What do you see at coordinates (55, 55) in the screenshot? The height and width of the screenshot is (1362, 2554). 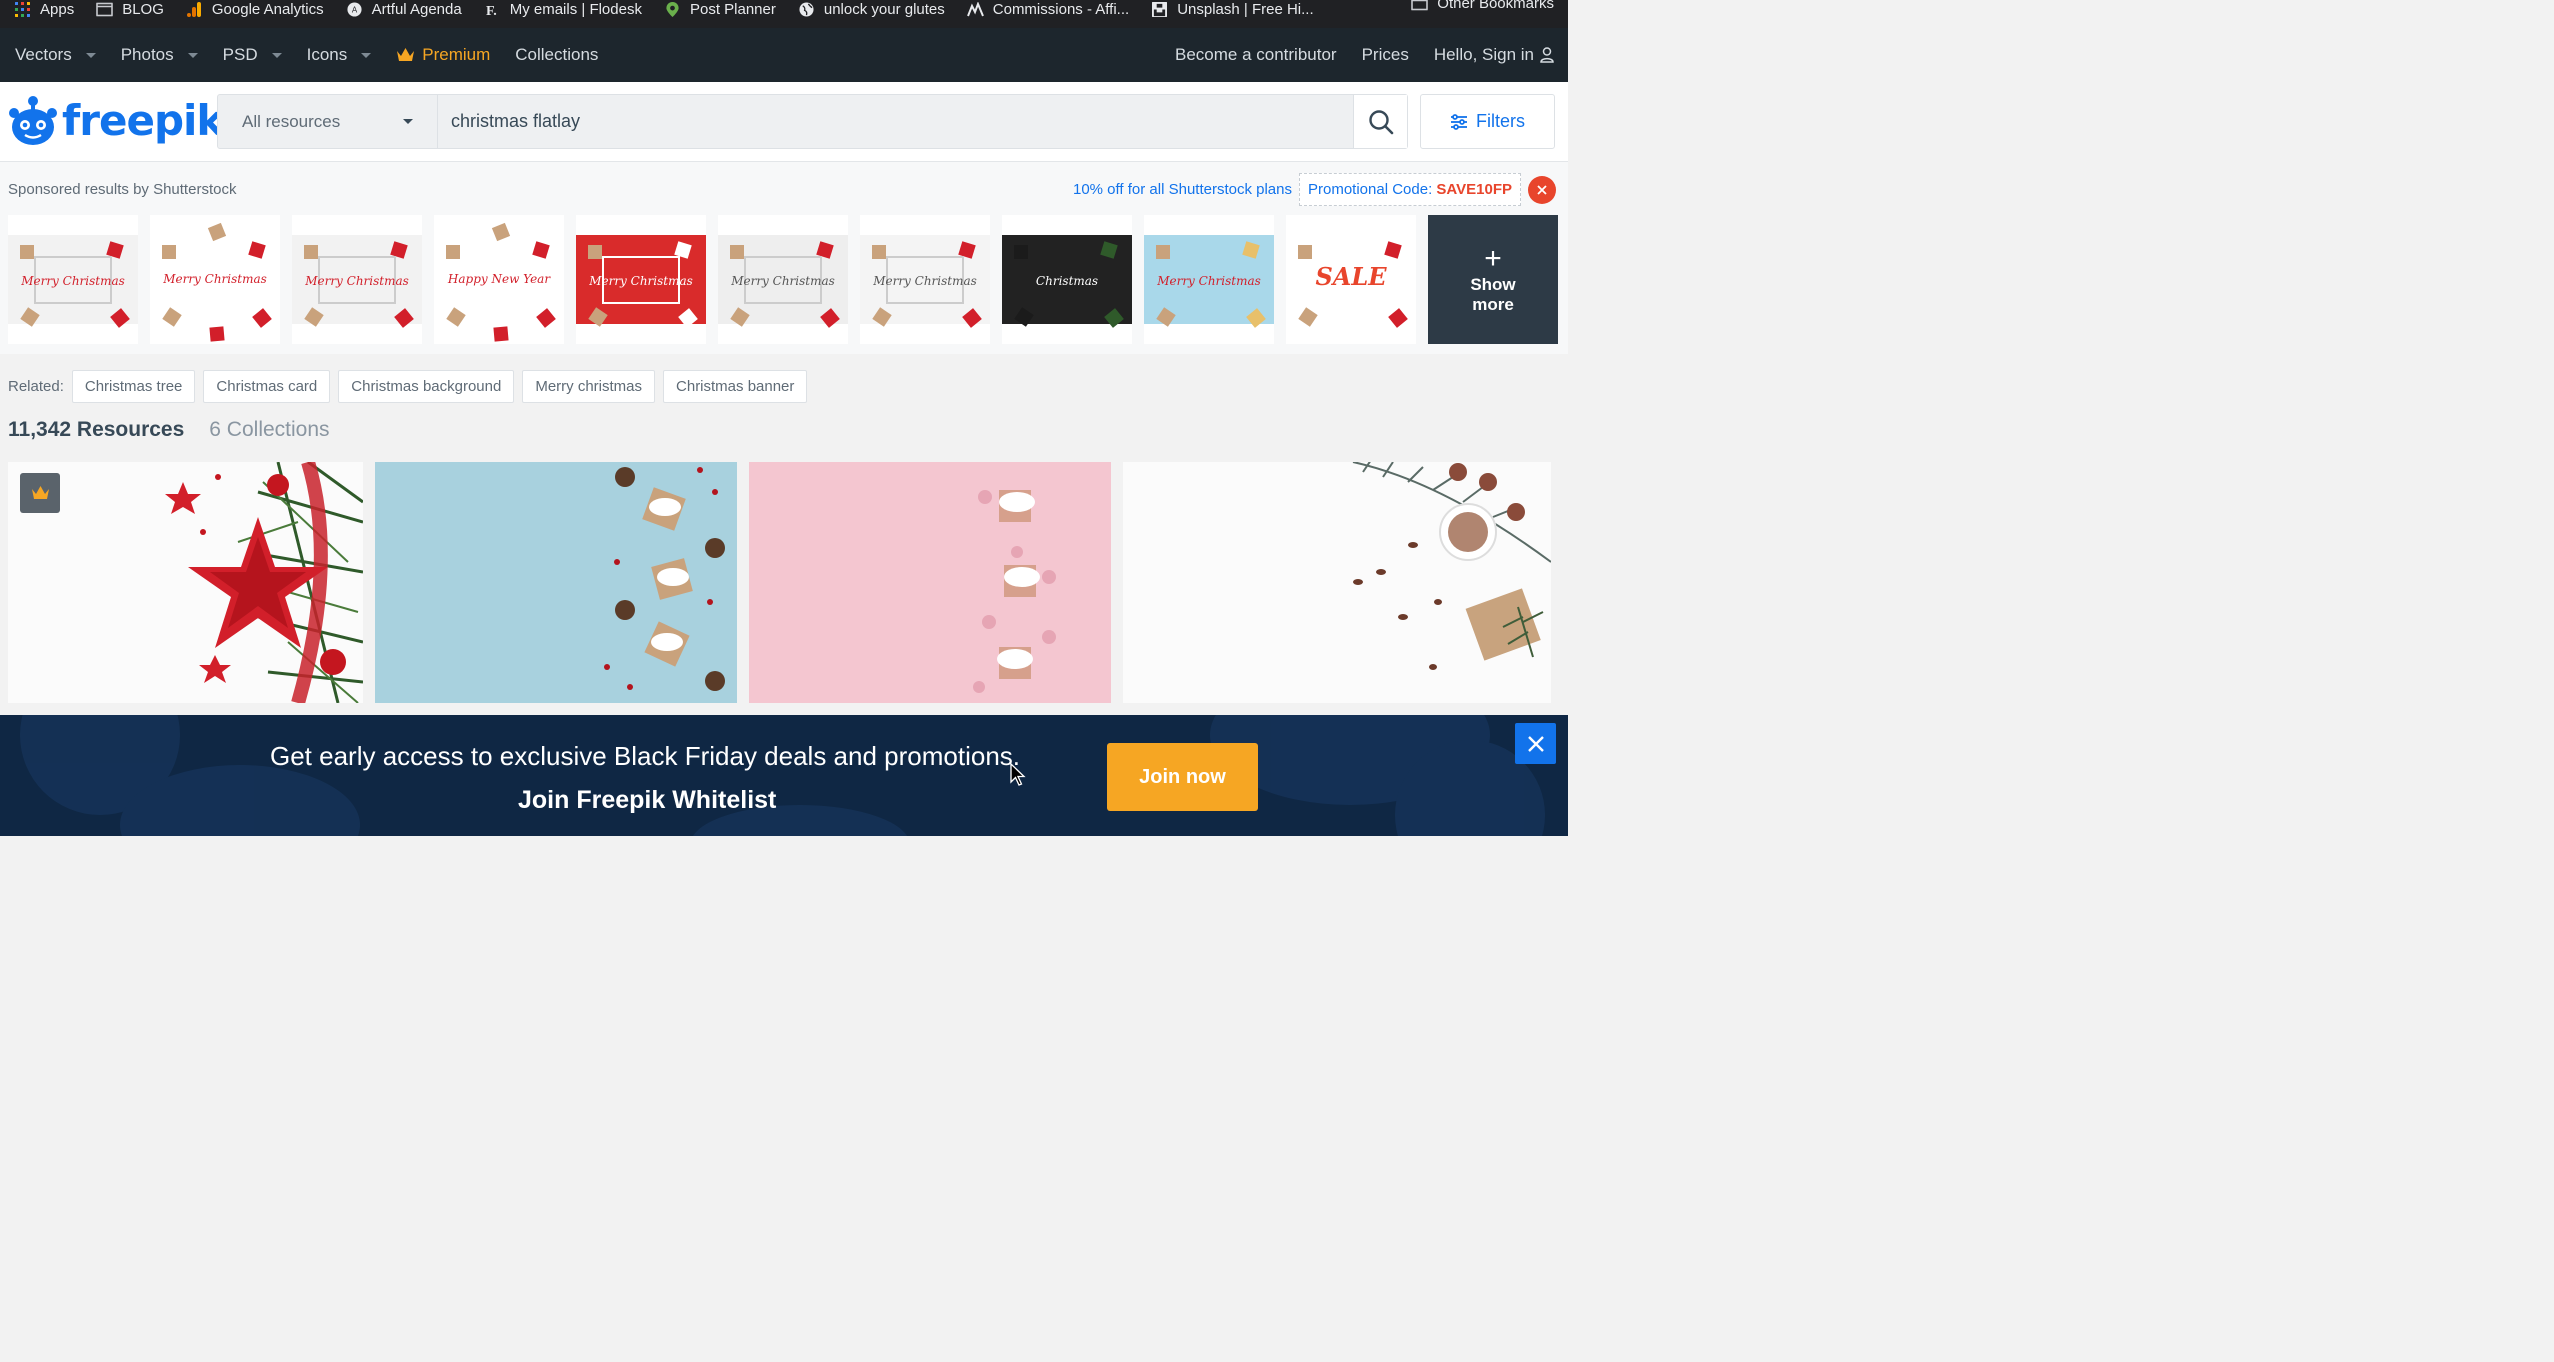 I see `nav-vectors: Vectors` at bounding box center [55, 55].